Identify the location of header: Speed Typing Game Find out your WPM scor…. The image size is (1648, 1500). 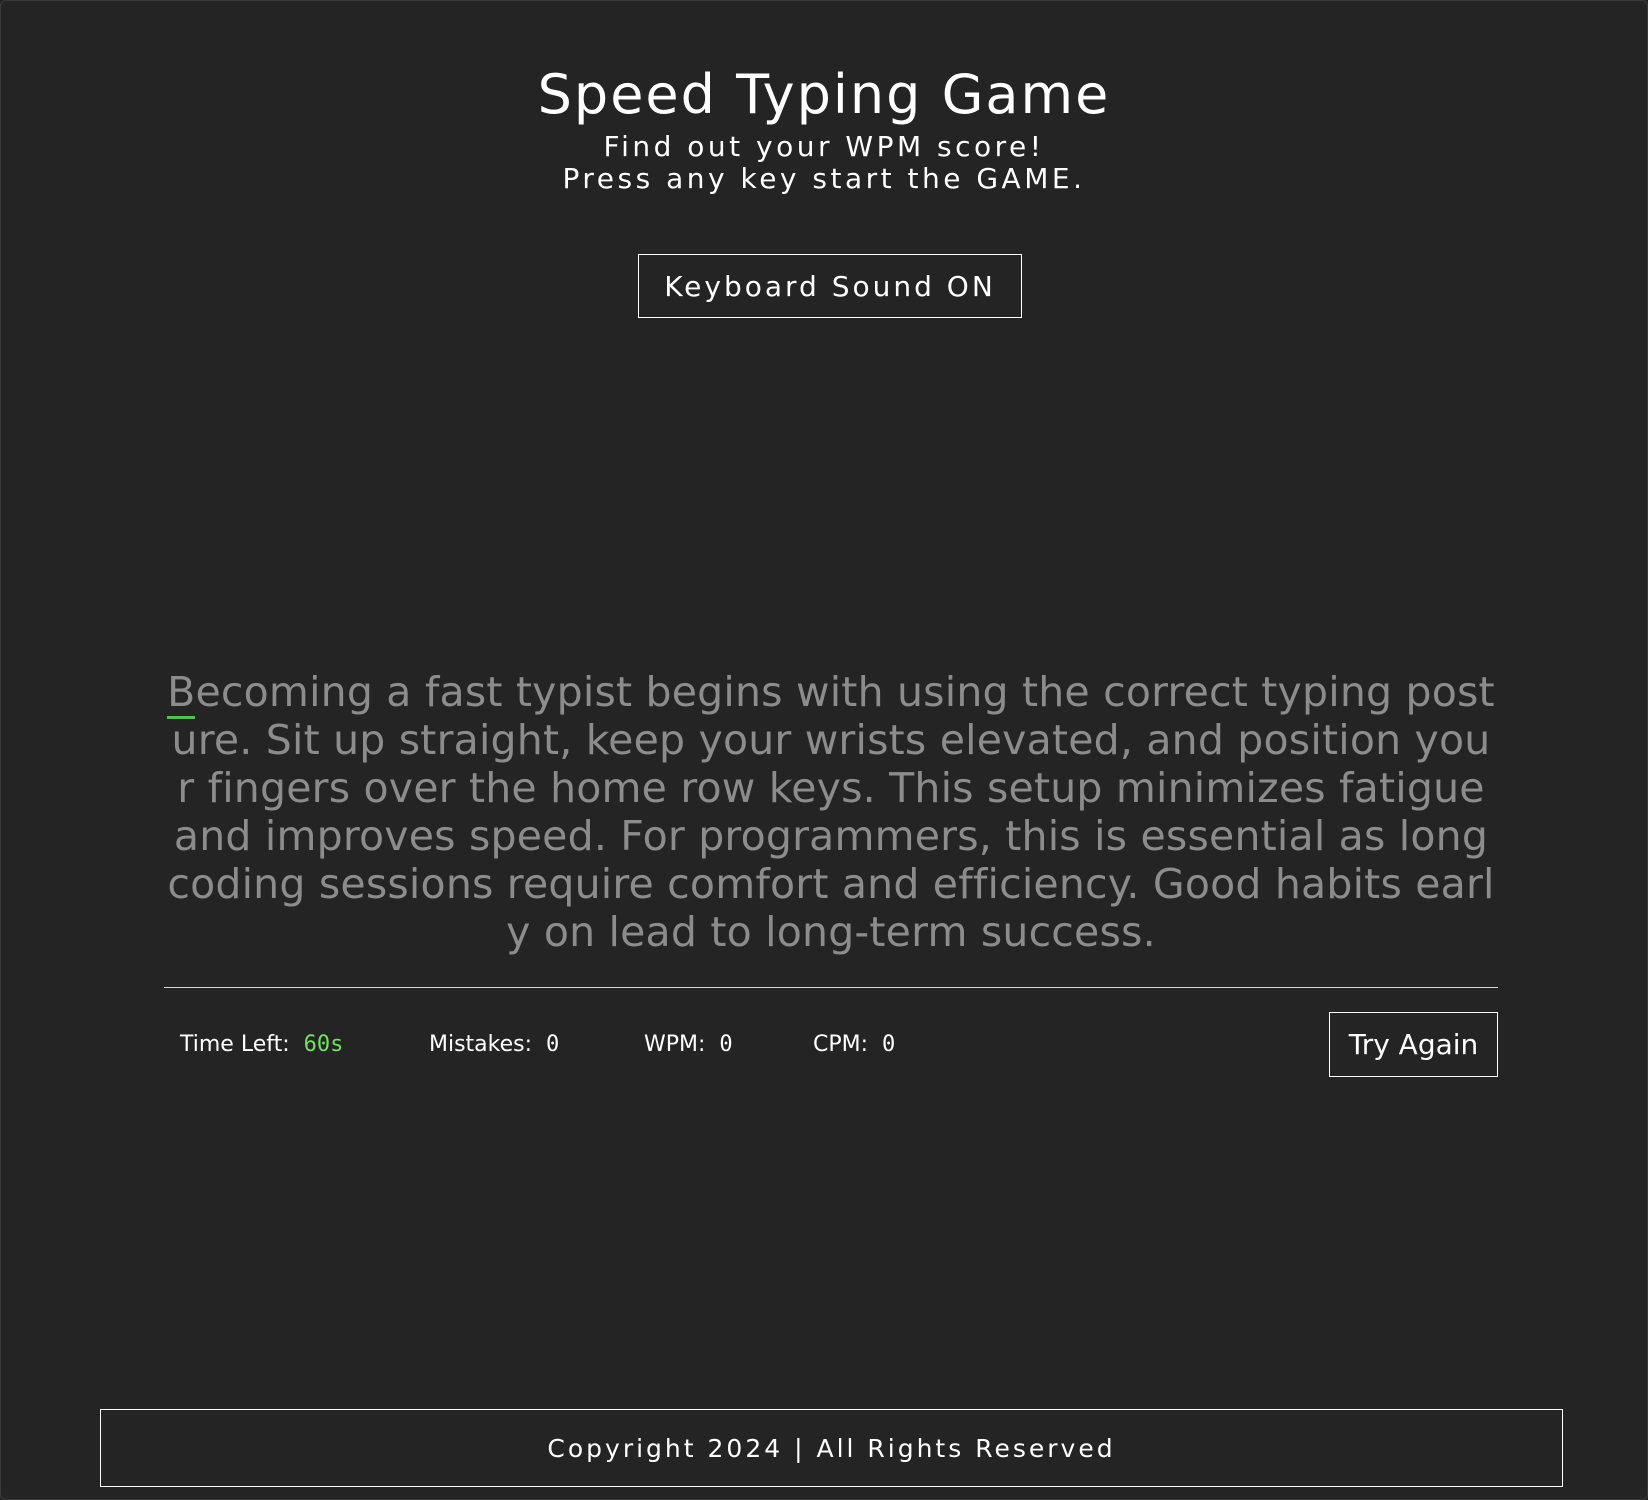
(824, 125).